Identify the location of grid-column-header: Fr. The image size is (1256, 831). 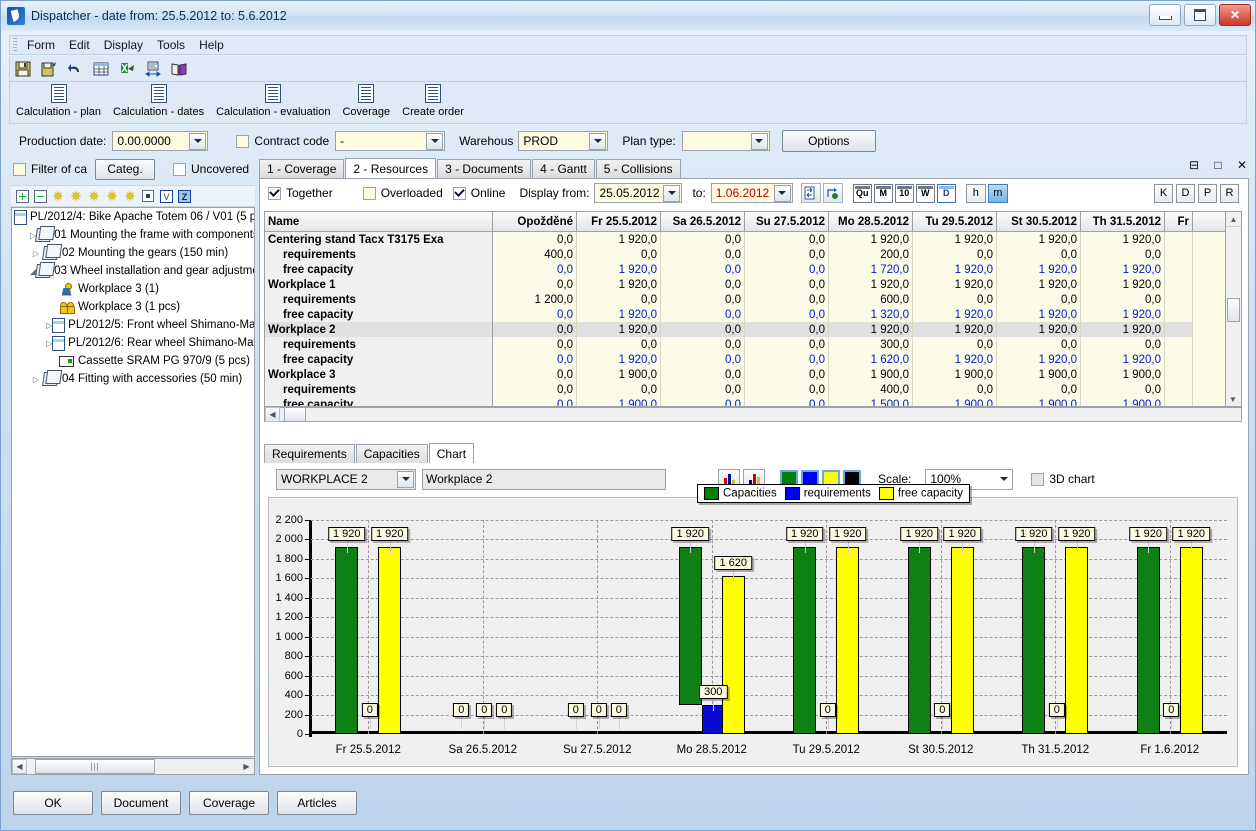
(1179, 221).